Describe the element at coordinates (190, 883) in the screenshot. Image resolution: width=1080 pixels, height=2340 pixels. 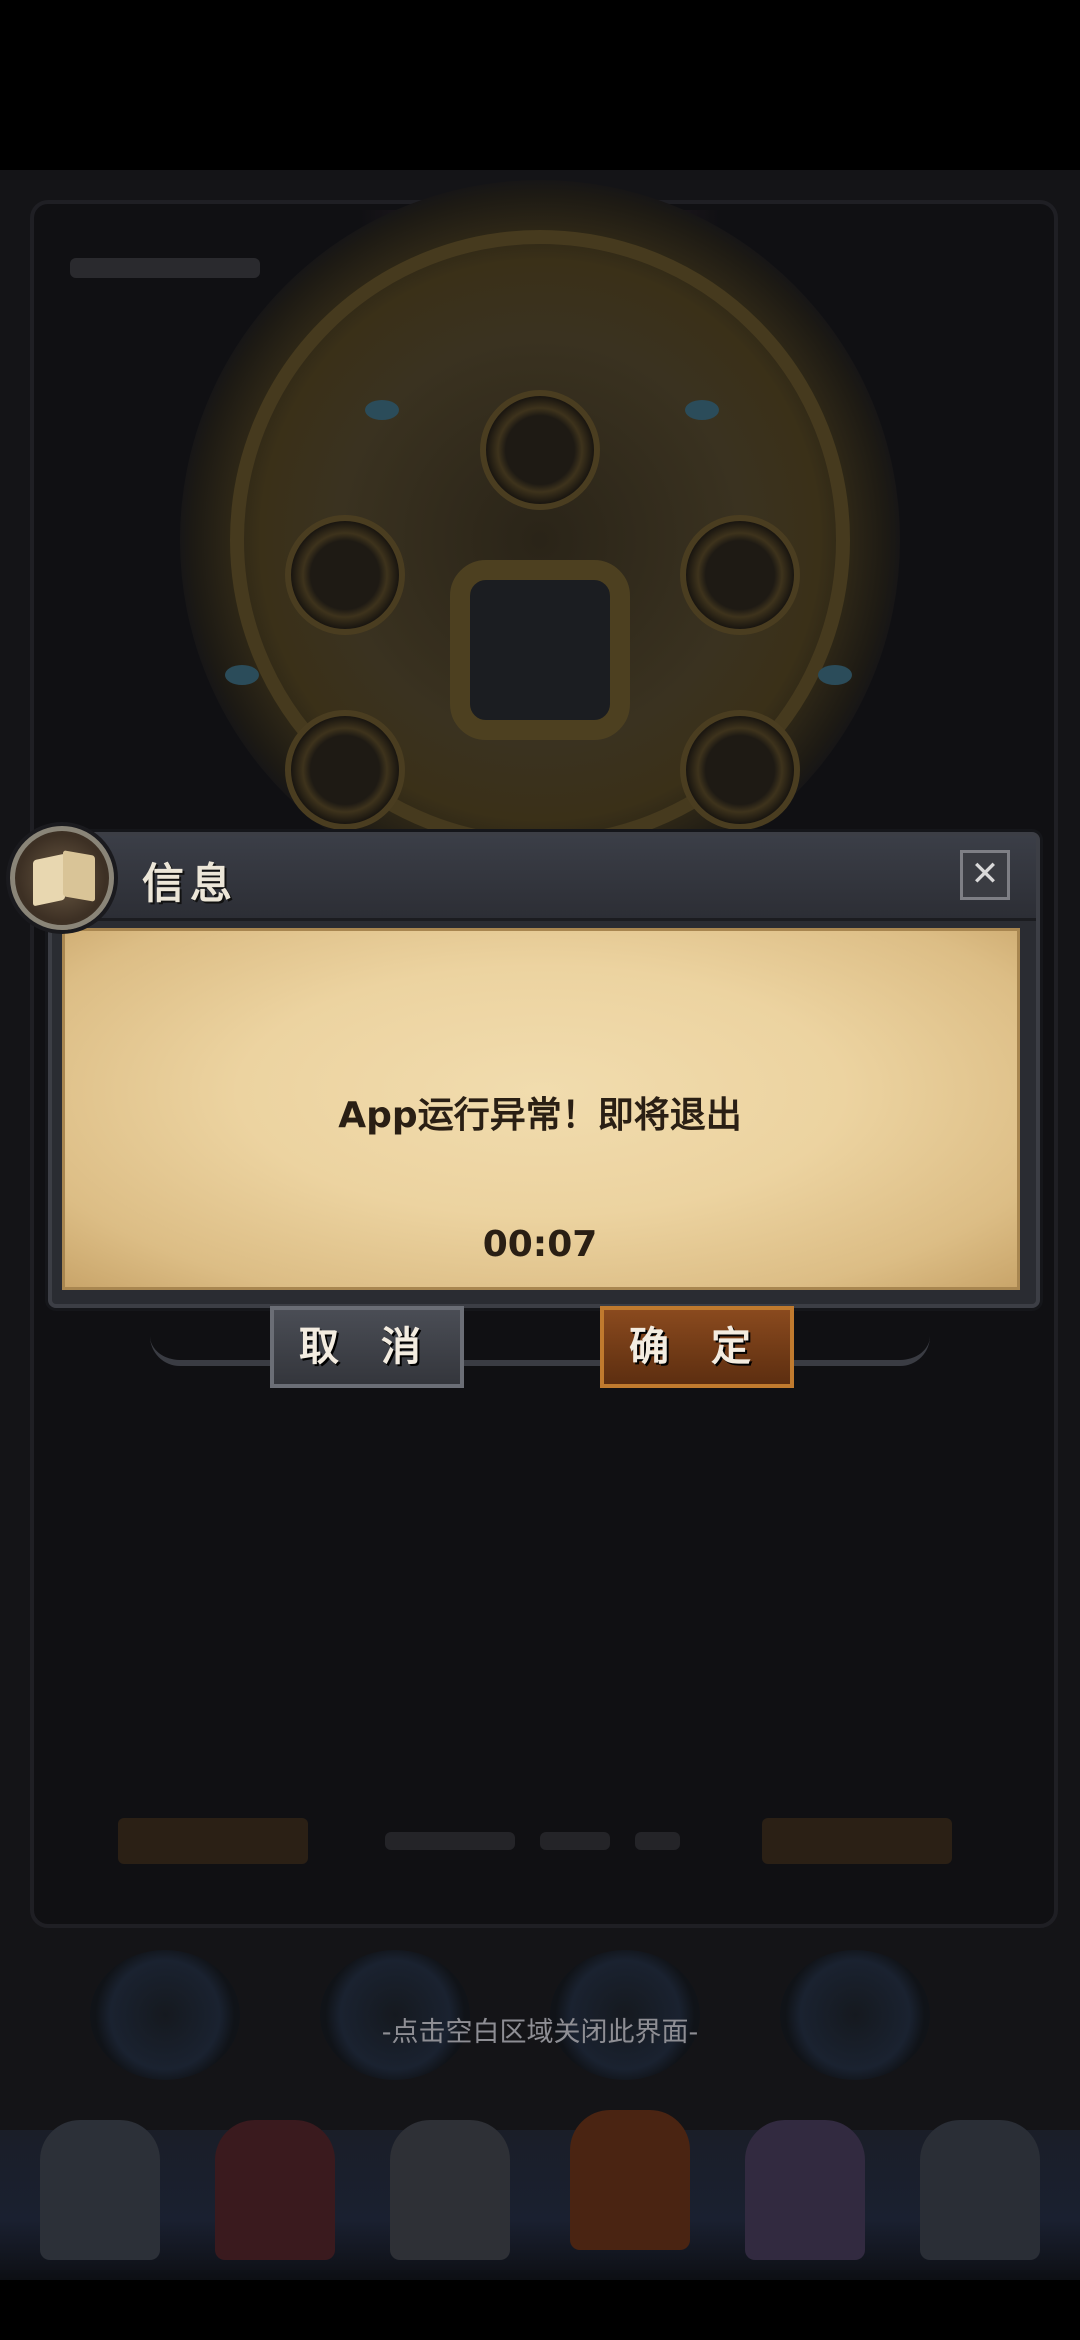
I see `dialog-title: 信息` at that location.